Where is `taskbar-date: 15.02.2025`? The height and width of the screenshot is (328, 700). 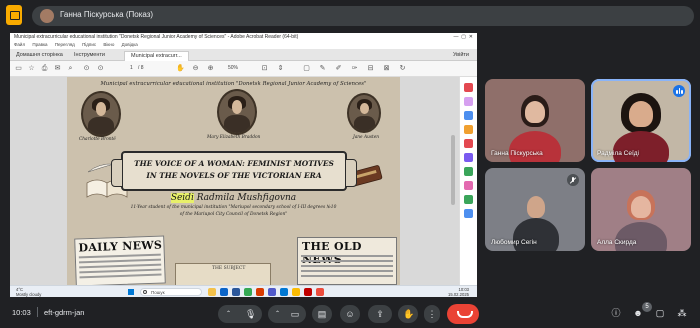
taskbar-date: 15.02.2025 is located at coordinates (458, 294).